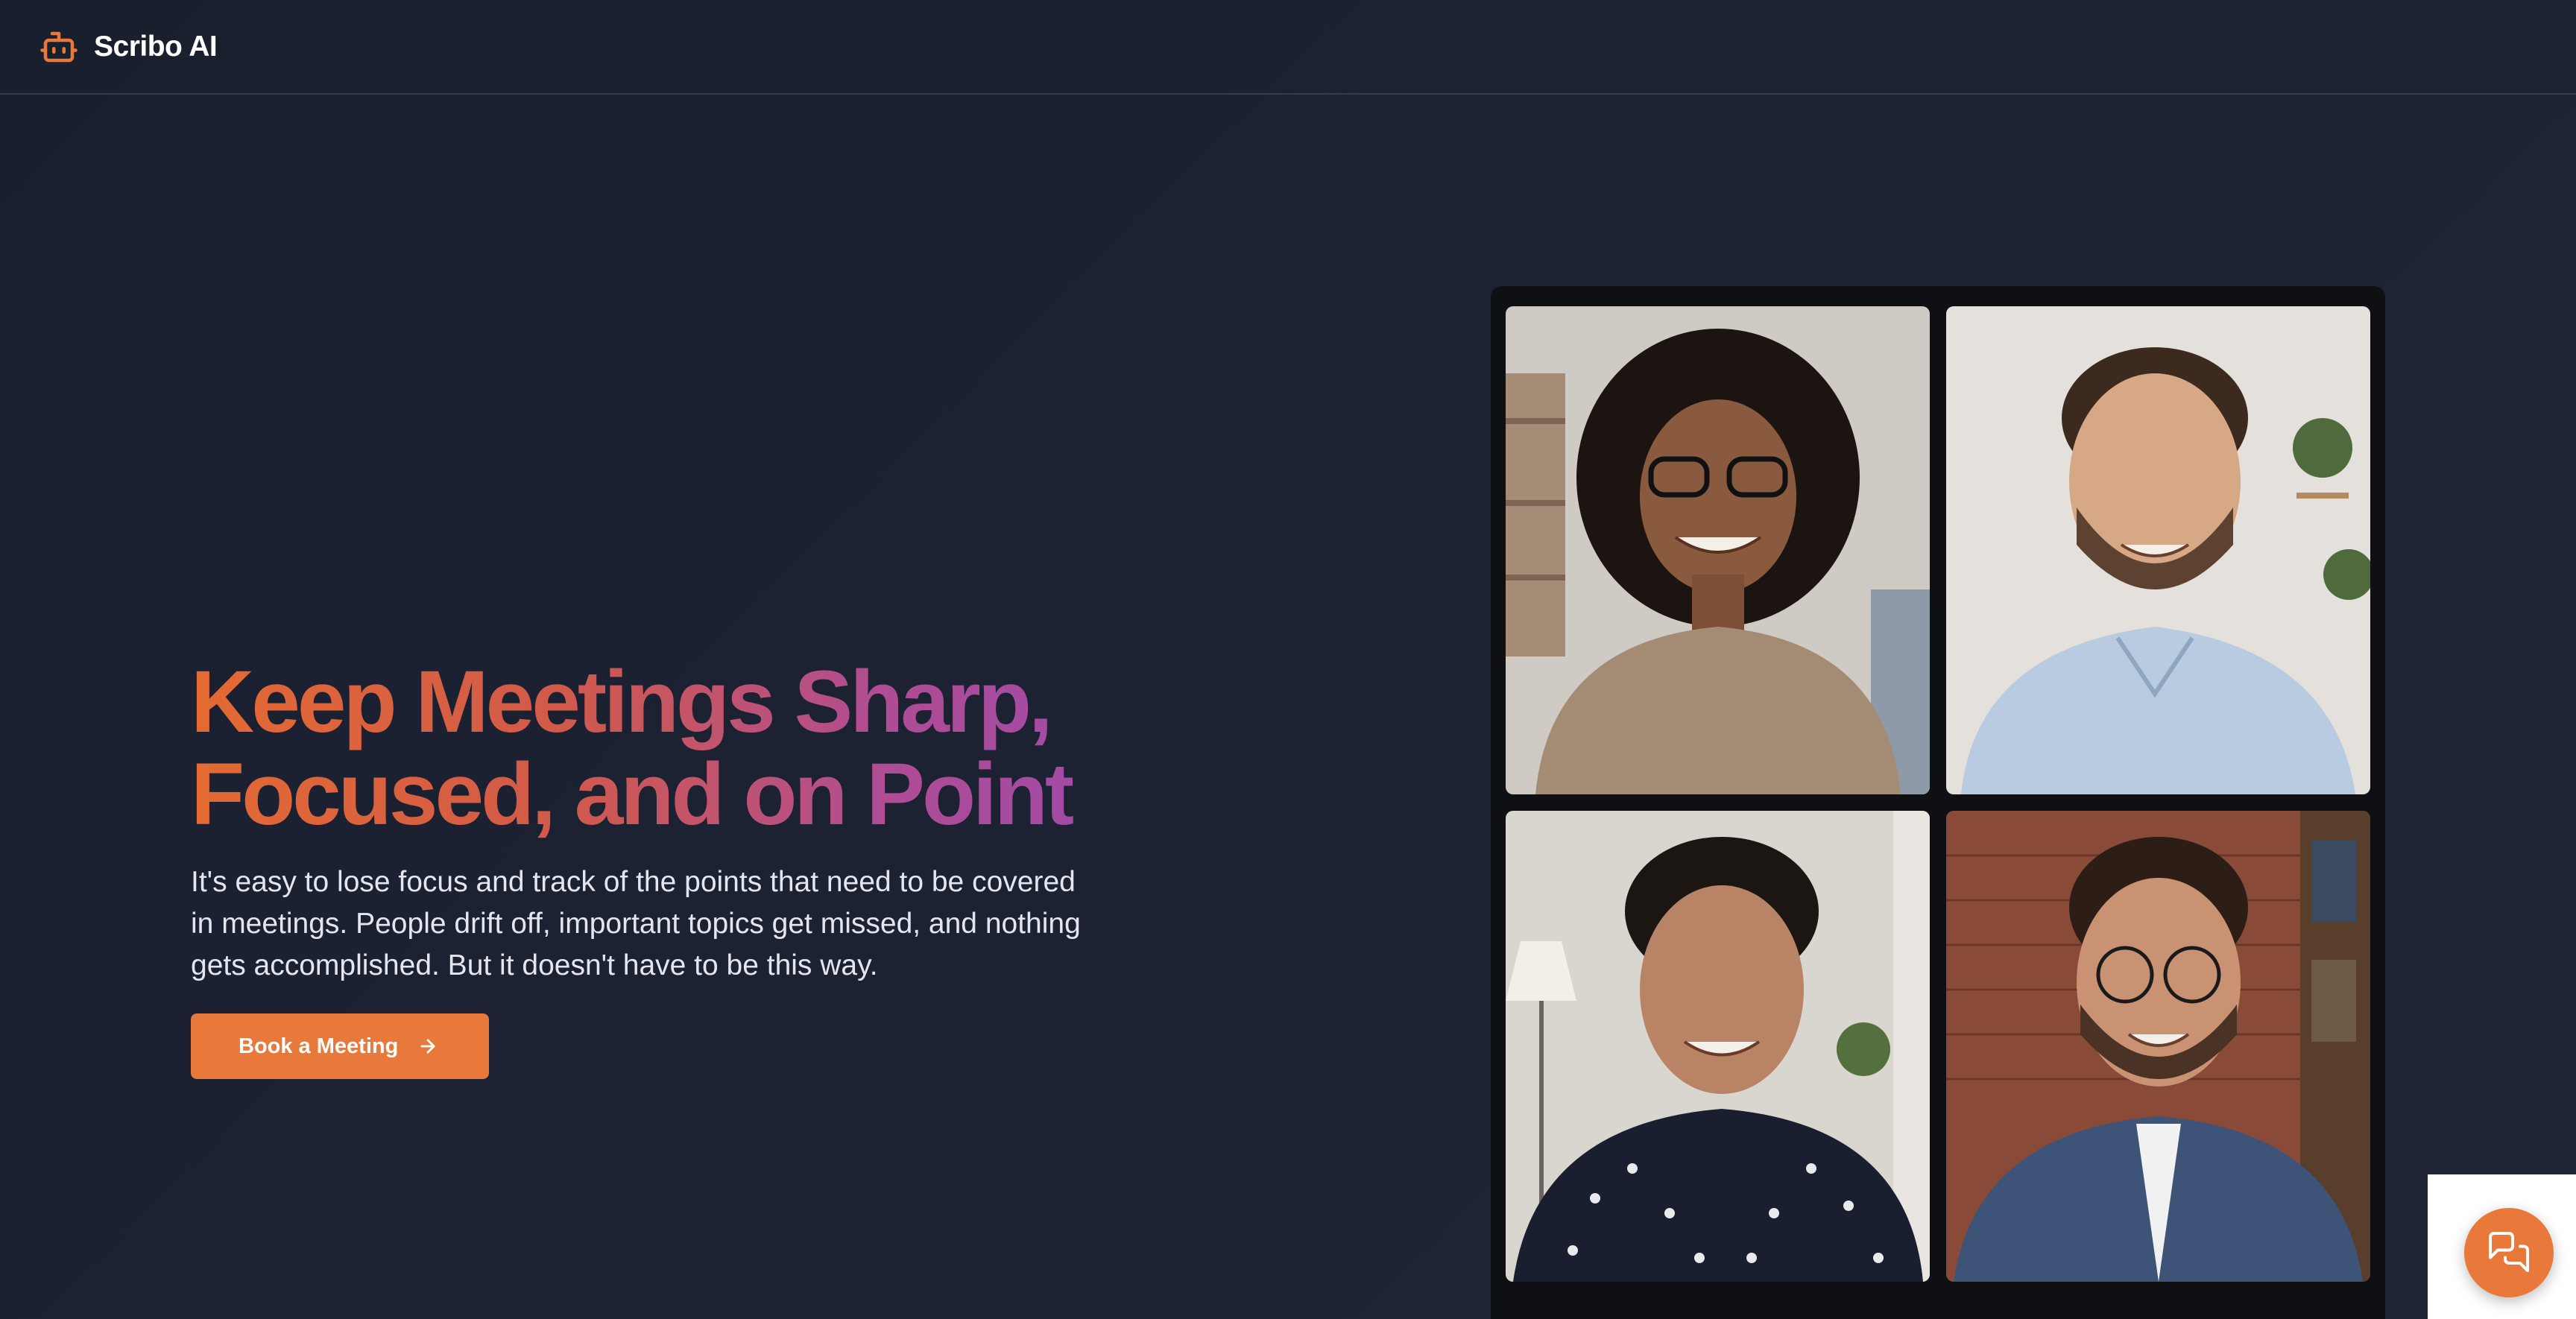 This screenshot has width=2576, height=1319. I want to click on chat-widget-button, so click(2509, 1252).